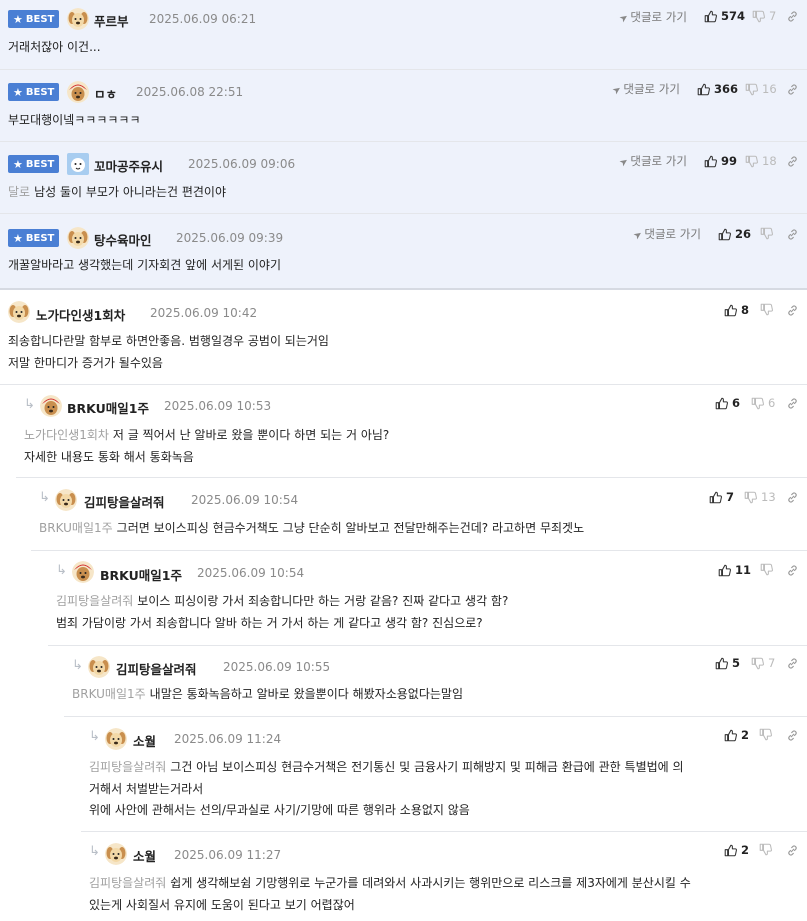  I want to click on downvote-button: 6, so click(763, 403).